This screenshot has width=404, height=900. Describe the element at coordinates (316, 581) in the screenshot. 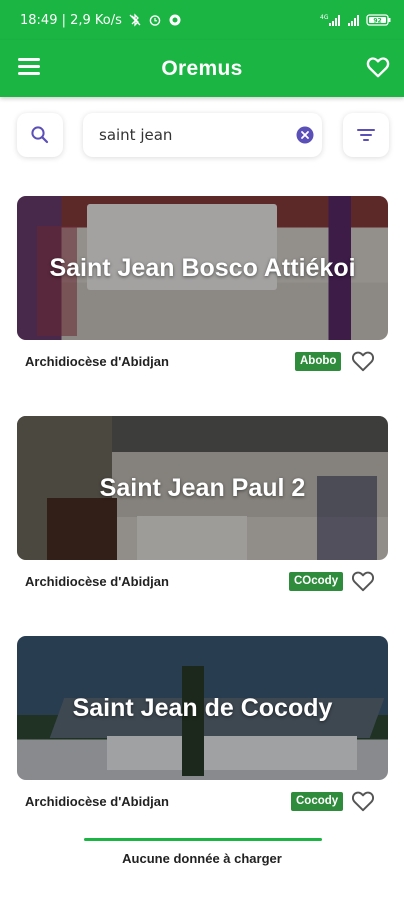

I see `commune-badge: COcody` at that location.